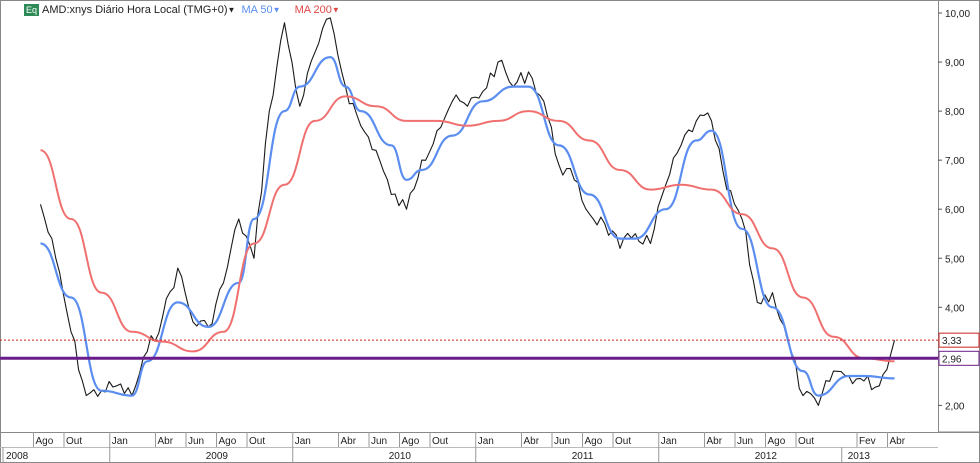  What do you see at coordinates (317, 10) in the screenshot?
I see `ma200-label: MA 200▼` at bounding box center [317, 10].